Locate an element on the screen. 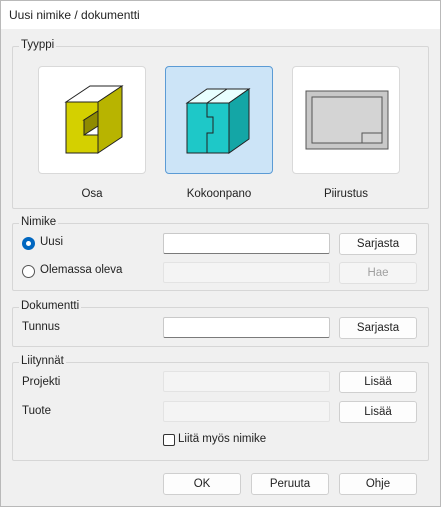 The width and height of the screenshot is (441, 507). document-id-input is located at coordinates (246, 327).